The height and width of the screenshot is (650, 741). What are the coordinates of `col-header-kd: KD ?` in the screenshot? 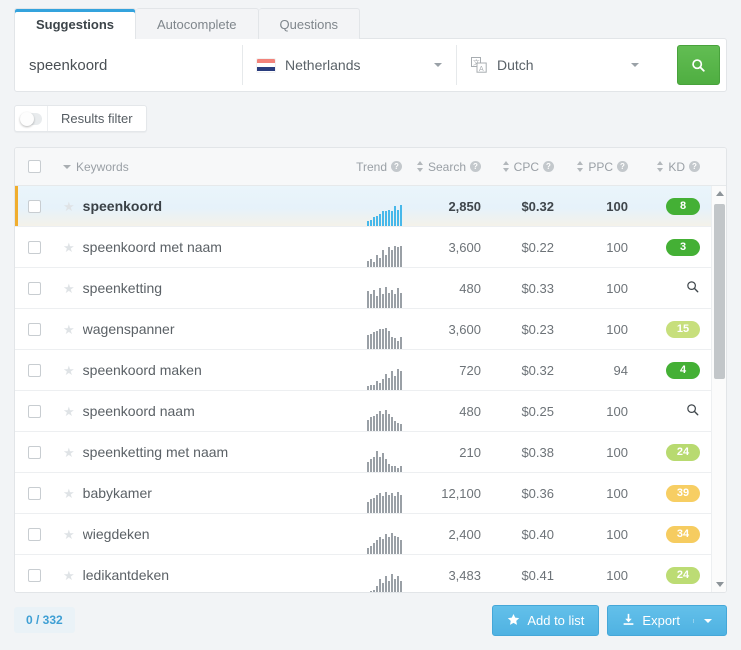 It's located at (667, 167).